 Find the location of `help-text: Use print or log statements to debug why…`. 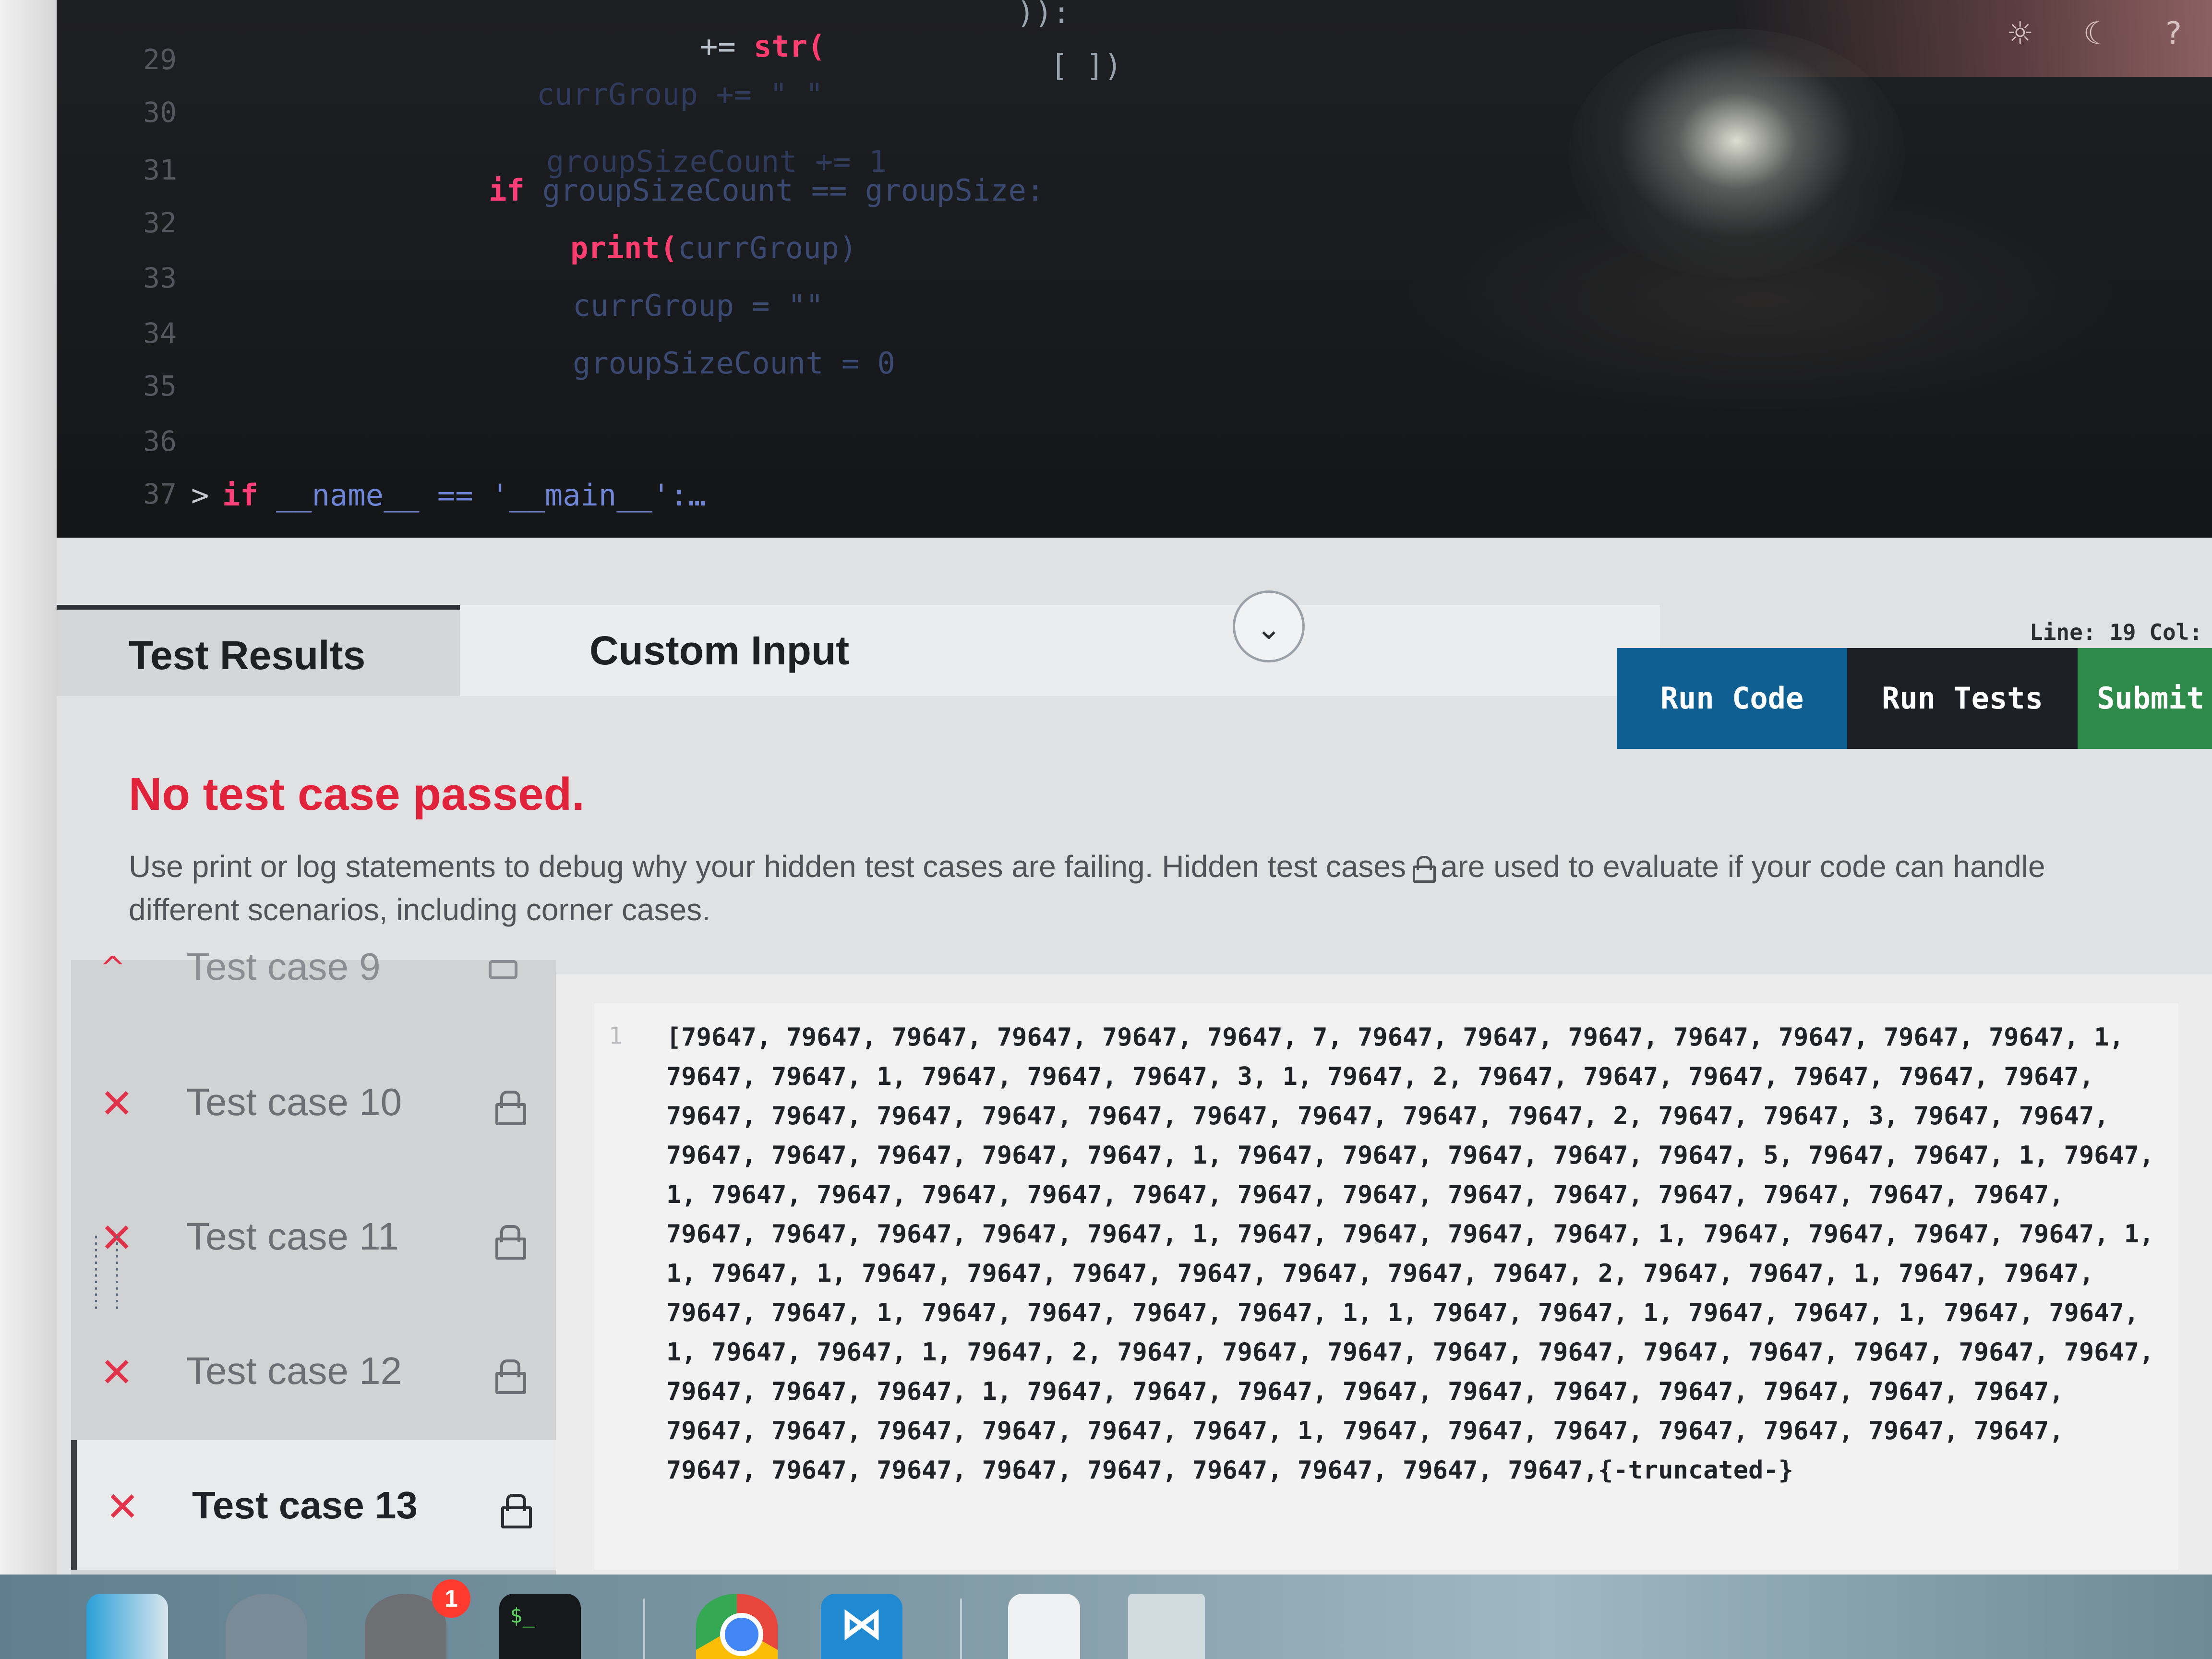

help-text: Use print or log statements to debug why… is located at coordinates (1137, 888).